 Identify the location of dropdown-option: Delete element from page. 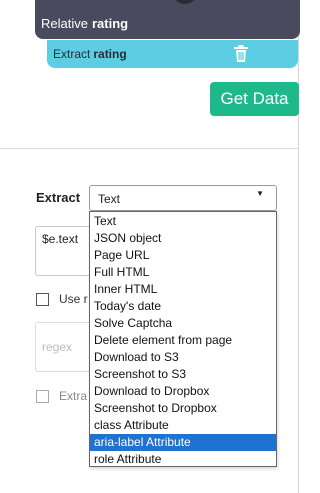
(183, 340).